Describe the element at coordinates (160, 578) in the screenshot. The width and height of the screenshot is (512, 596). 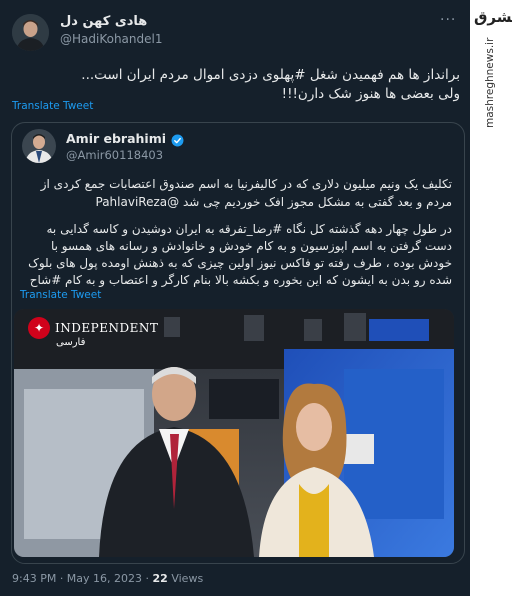
I see `views-count: 22` at that location.